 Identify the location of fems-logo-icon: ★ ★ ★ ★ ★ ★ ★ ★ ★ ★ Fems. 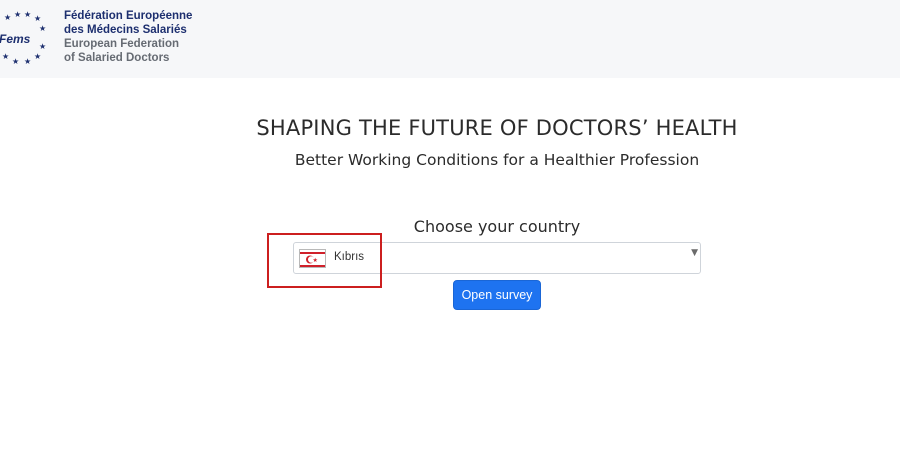
(23, 38).